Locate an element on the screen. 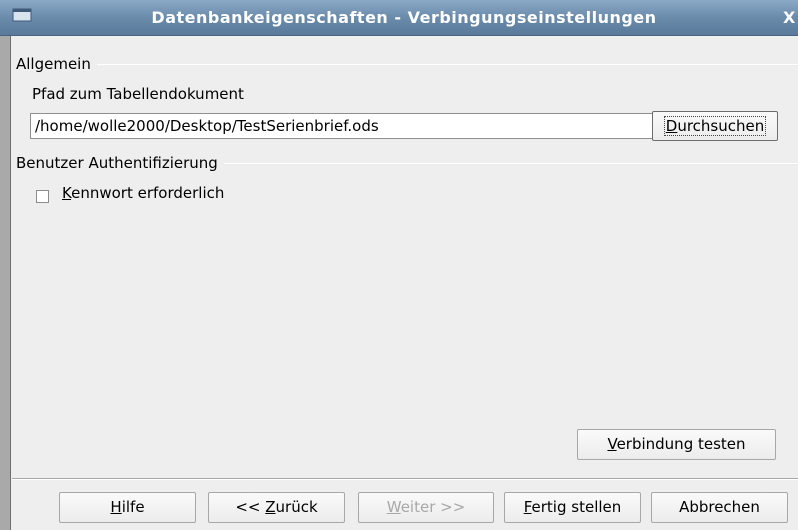 The height and width of the screenshot is (530, 798). window-left-border is located at coordinates (5, 265).